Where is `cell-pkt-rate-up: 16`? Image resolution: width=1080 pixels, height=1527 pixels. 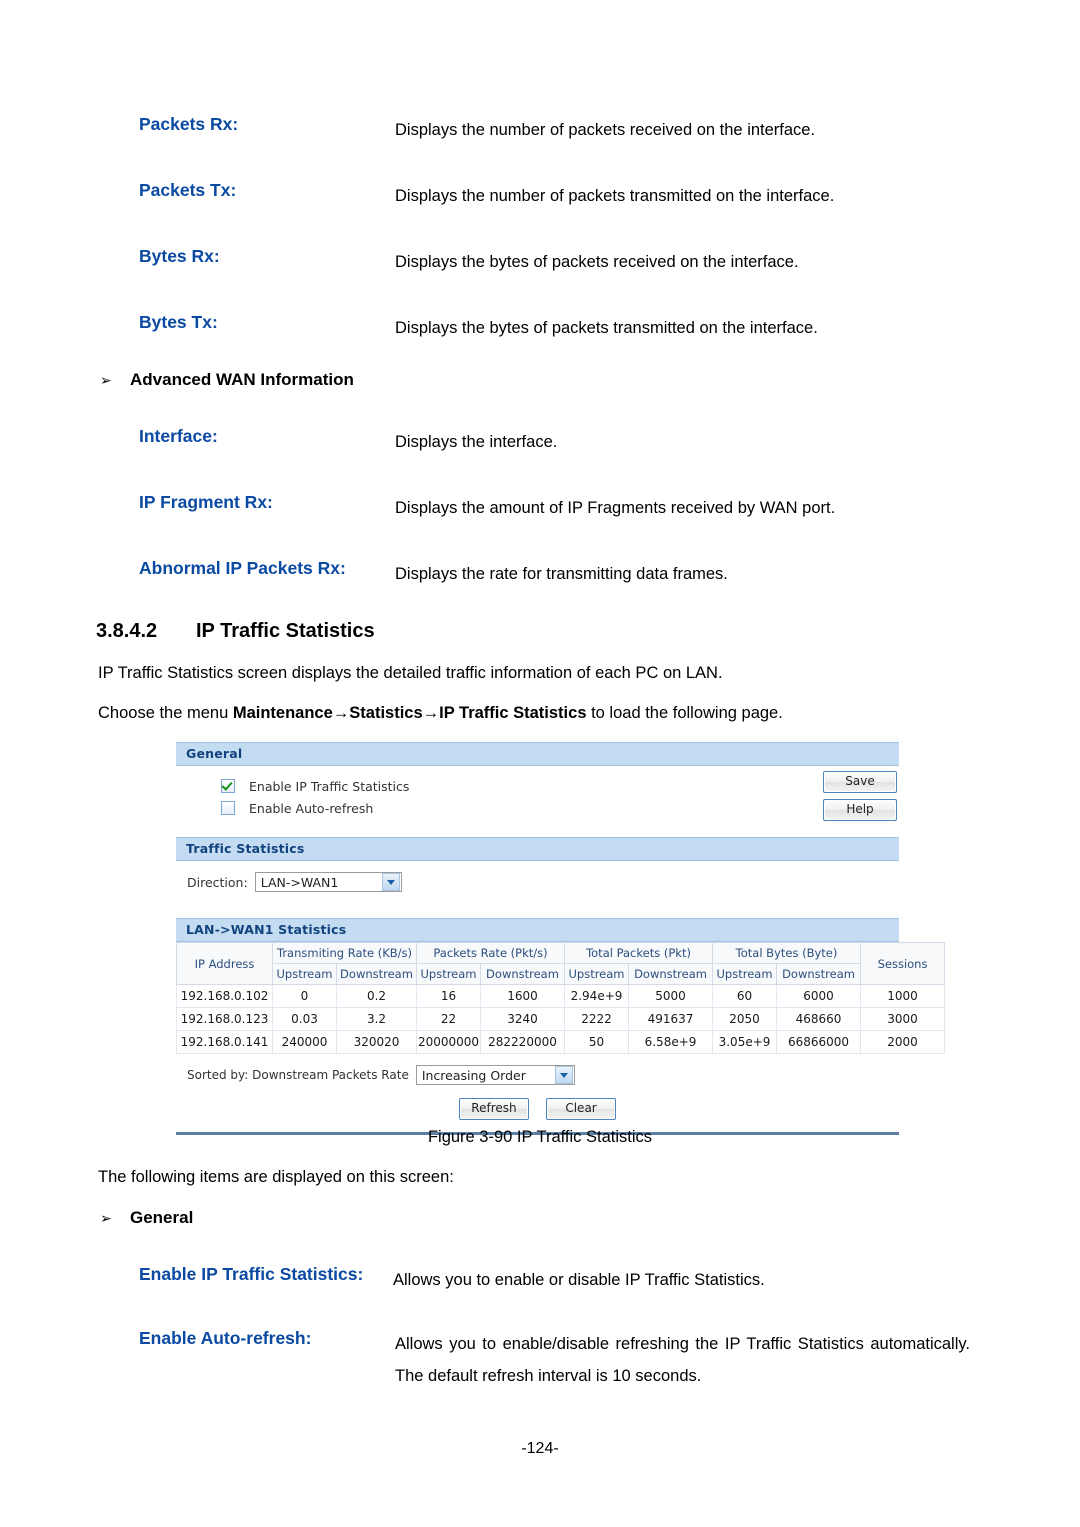 cell-pkt-rate-up: 16 is located at coordinates (448, 996).